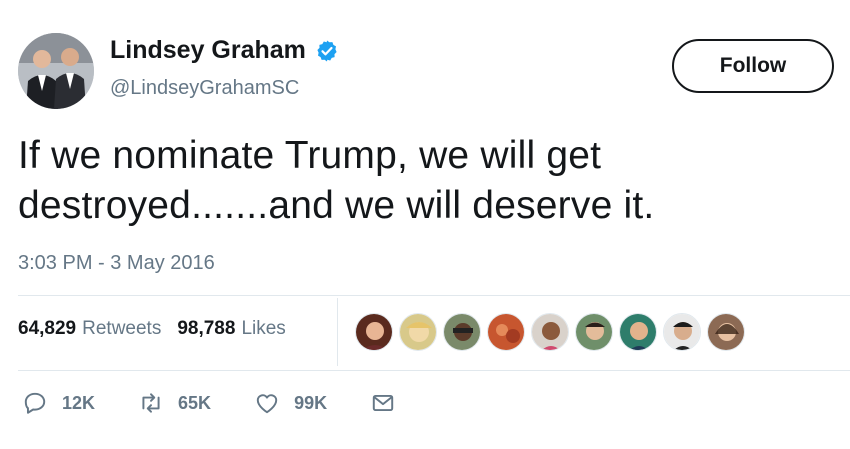 The height and width of the screenshot is (449, 850). What do you see at coordinates (753, 66) in the screenshot?
I see `follow-button: Follow` at bounding box center [753, 66].